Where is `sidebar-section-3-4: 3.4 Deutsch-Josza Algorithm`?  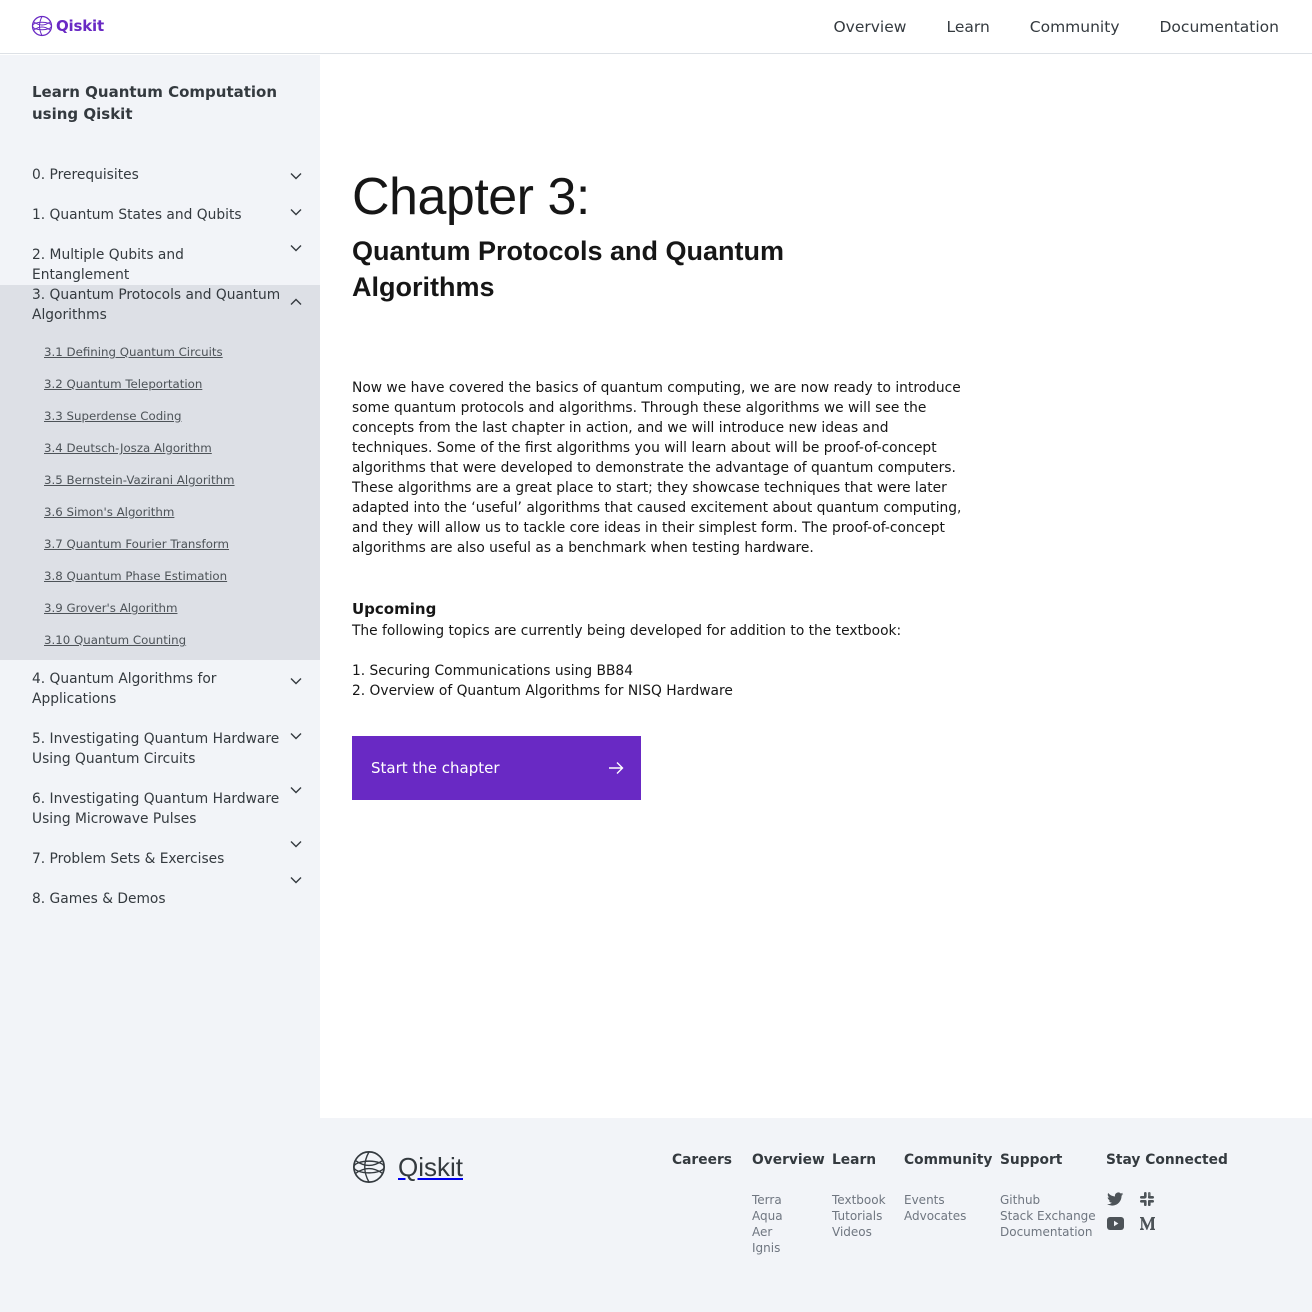
sidebar-section-3-4: 3.4 Deutsch-Josza Algorithm is located at coordinates (128, 448).